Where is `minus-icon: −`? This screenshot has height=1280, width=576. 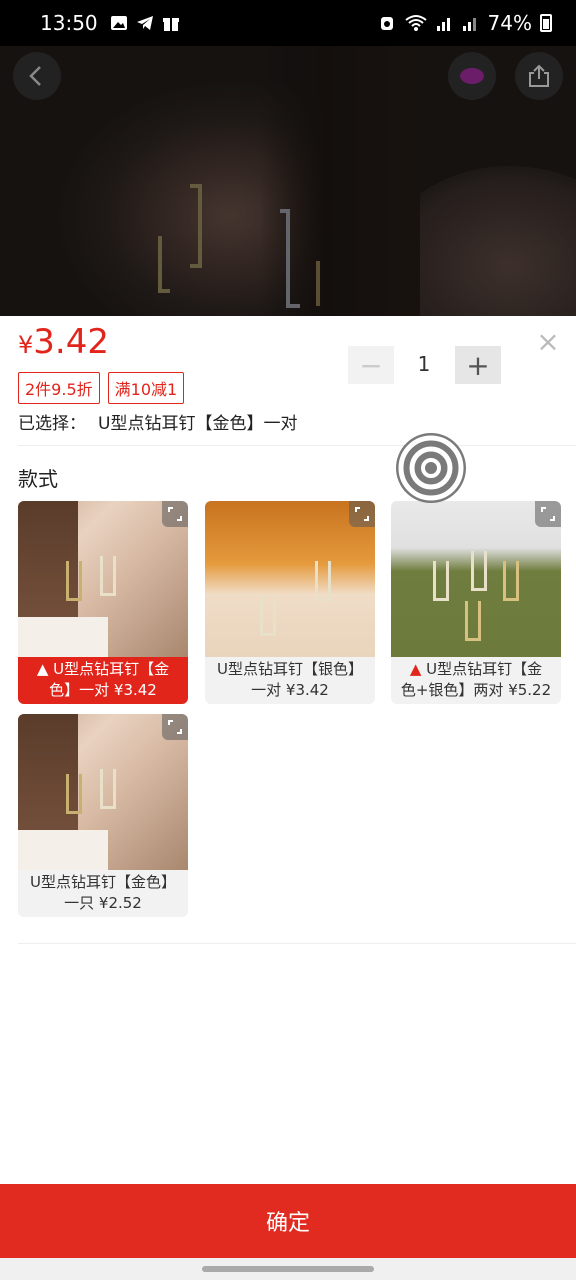 minus-icon: − is located at coordinates (371, 365).